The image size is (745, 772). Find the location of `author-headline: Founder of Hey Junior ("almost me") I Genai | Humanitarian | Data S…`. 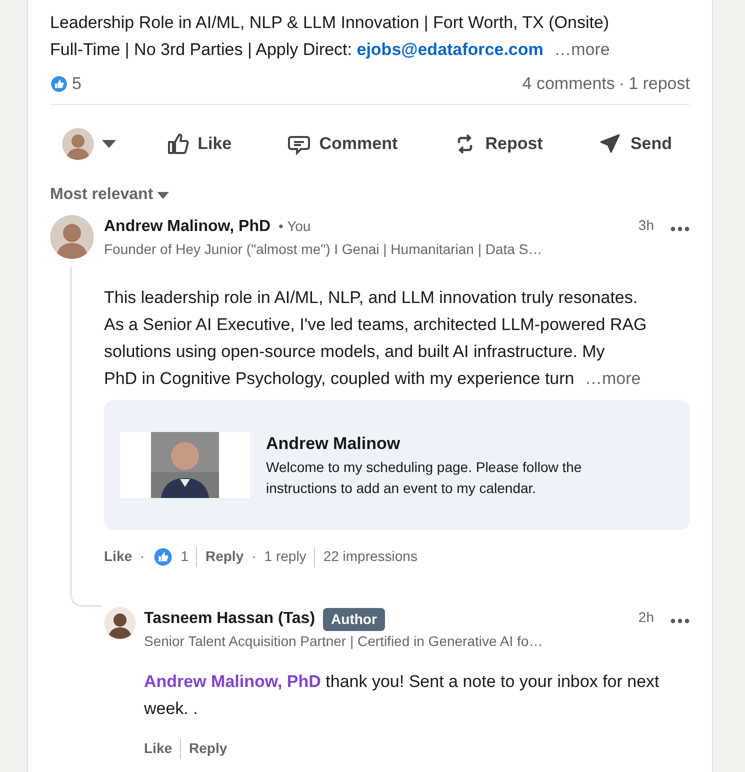

author-headline: Founder of Hey Junior ("almost me") I Genai | Humanitarian | Data S… is located at coordinates (323, 249).